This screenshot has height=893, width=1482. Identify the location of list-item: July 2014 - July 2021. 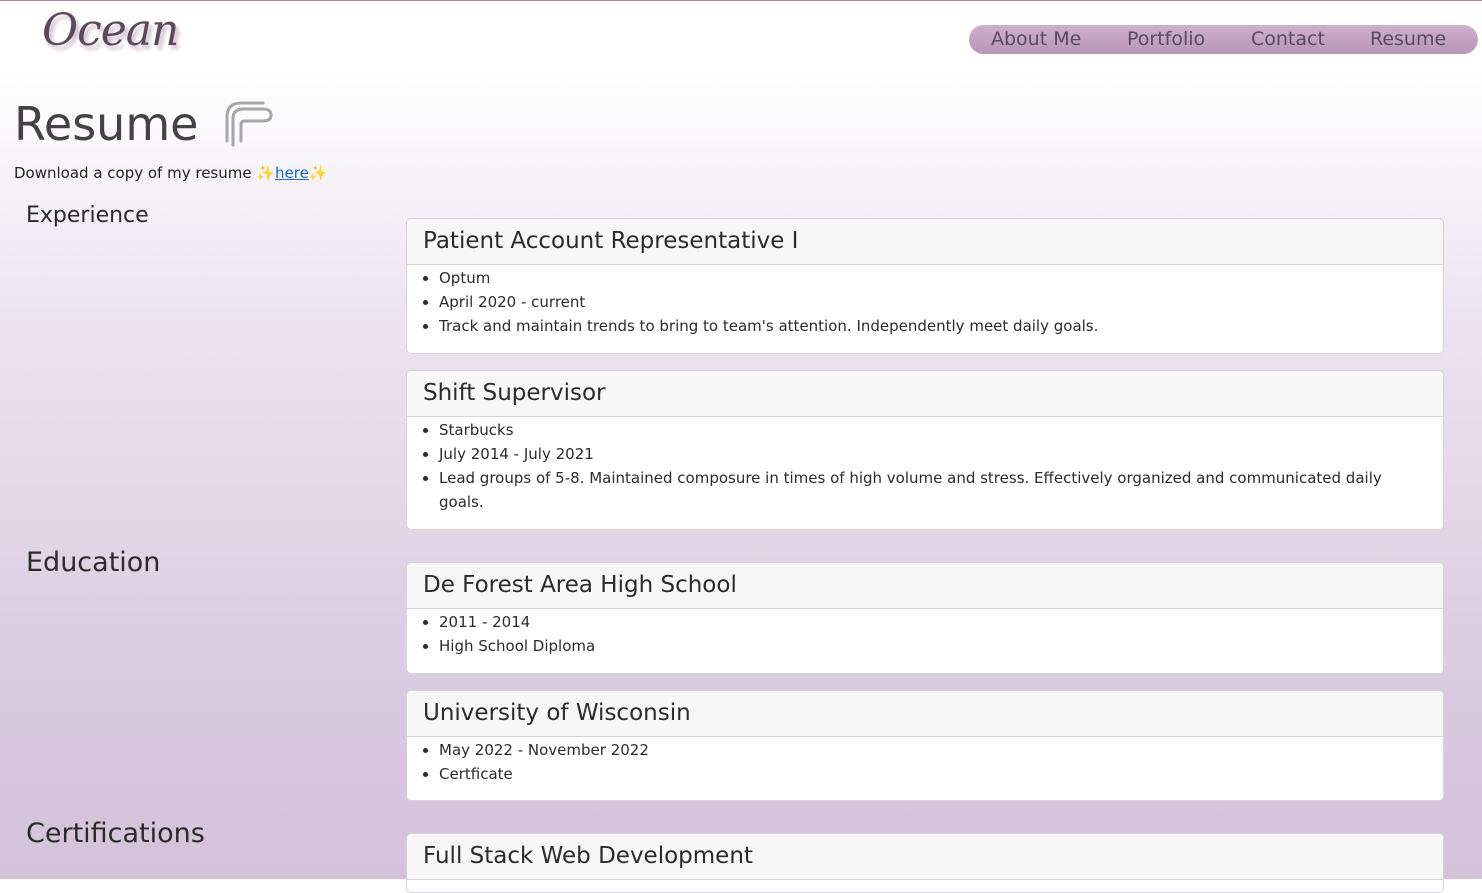
(933, 454).